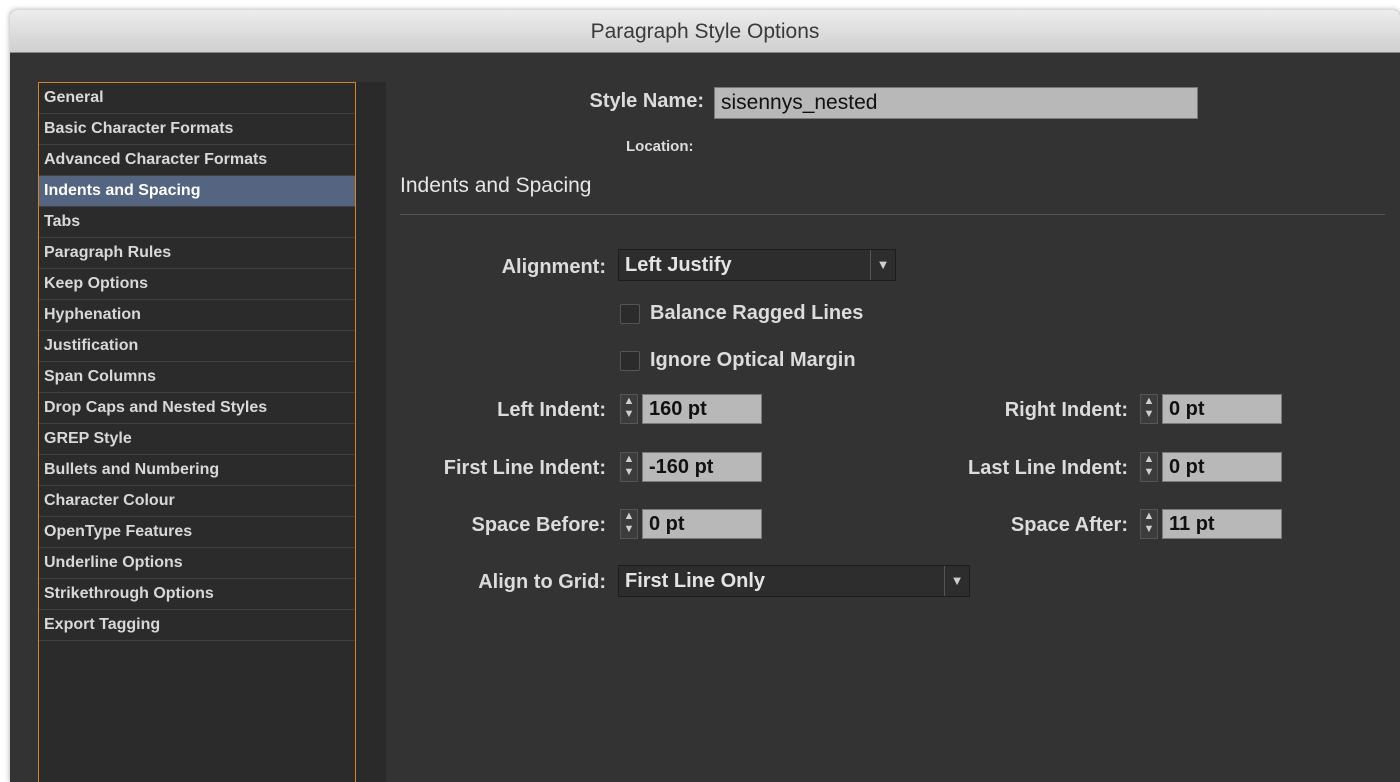 Image resolution: width=1400 pixels, height=782 pixels. What do you see at coordinates (197, 532) in the screenshot?
I see `category-item: OpenType Features` at bounding box center [197, 532].